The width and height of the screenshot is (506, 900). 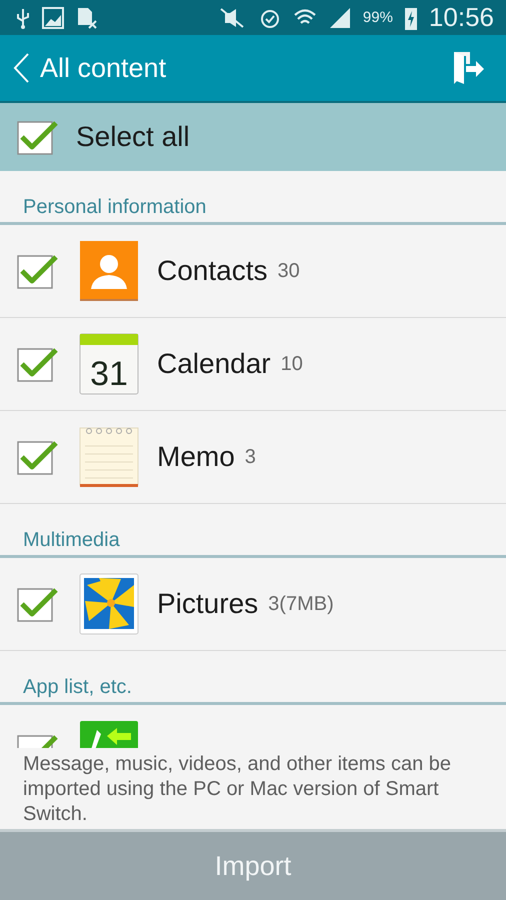 What do you see at coordinates (21, 68) in the screenshot?
I see `back-icon` at bounding box center [21, 68].